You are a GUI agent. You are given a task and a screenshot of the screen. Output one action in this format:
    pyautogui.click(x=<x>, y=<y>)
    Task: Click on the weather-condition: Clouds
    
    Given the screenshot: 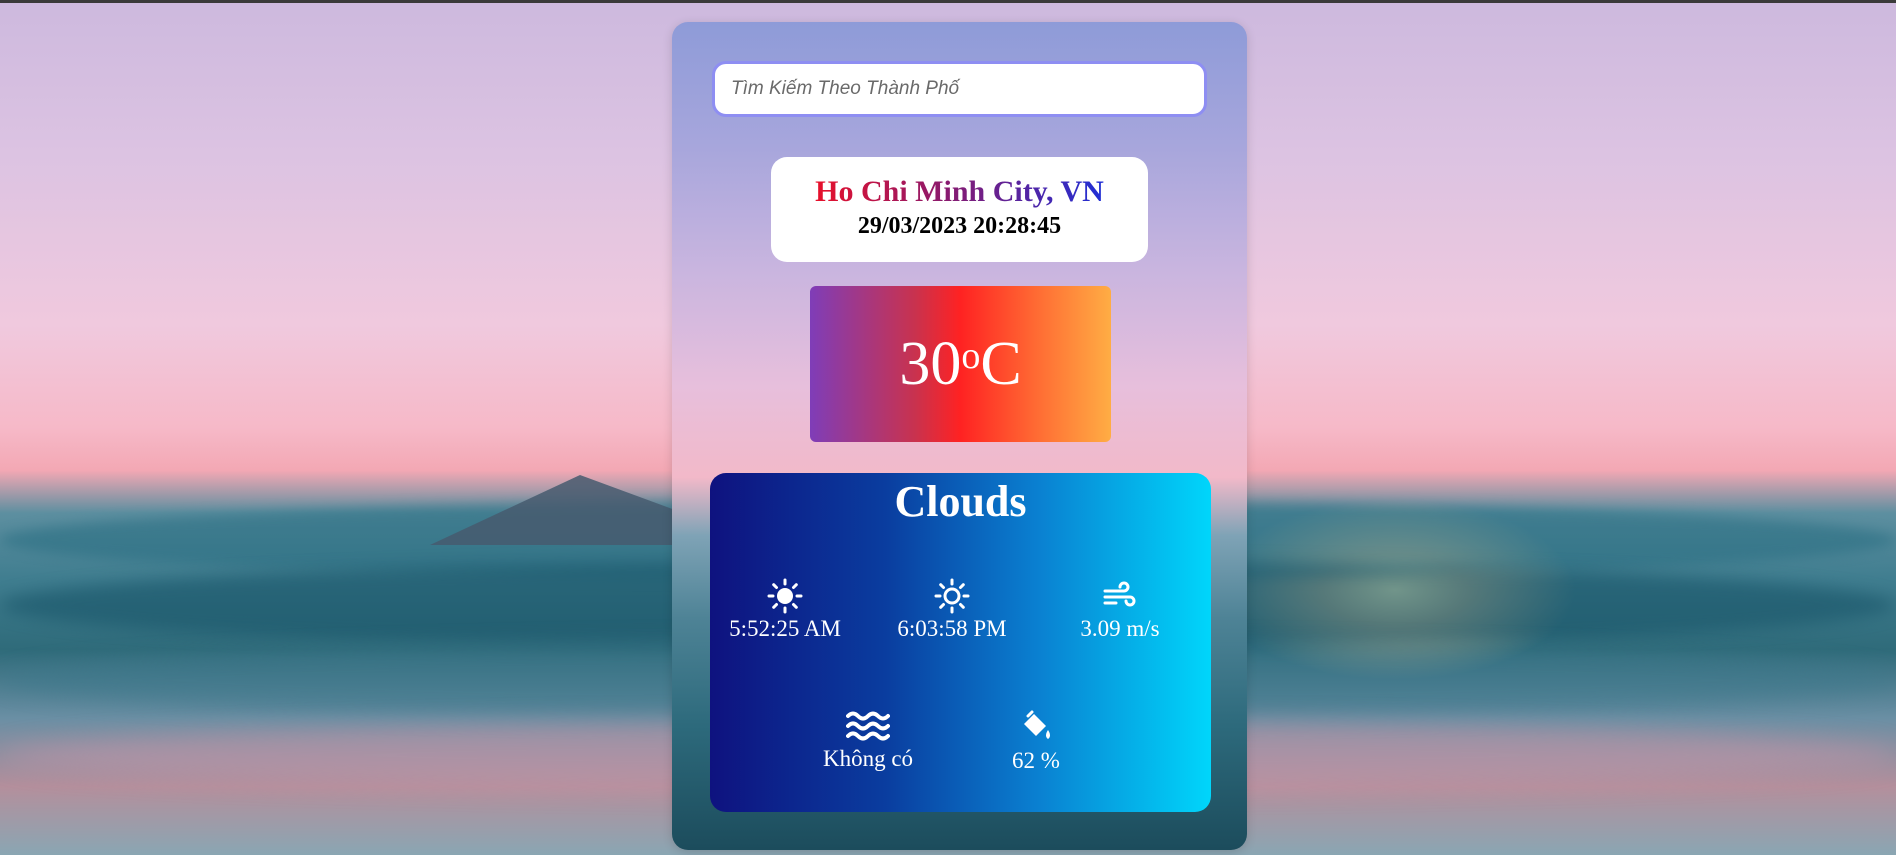 What is the action you would take?
    pyautogui.click(x=960, y=501)
    